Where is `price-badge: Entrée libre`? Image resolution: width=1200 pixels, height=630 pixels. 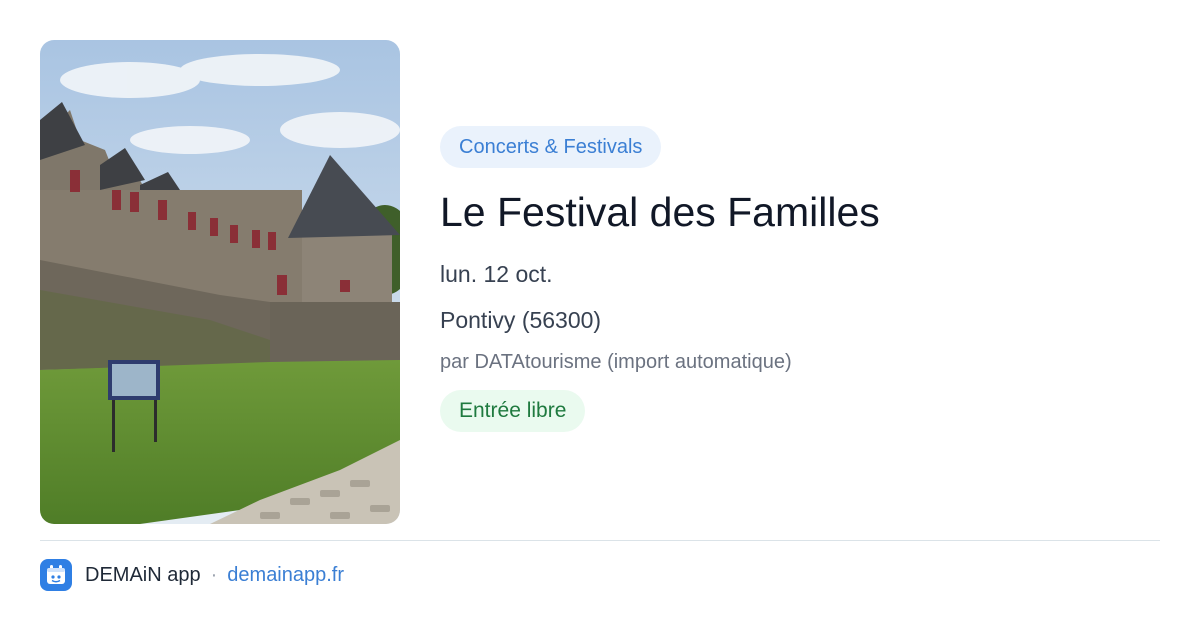
price-badge: Entrée libre is located at coordinates (513, 411).